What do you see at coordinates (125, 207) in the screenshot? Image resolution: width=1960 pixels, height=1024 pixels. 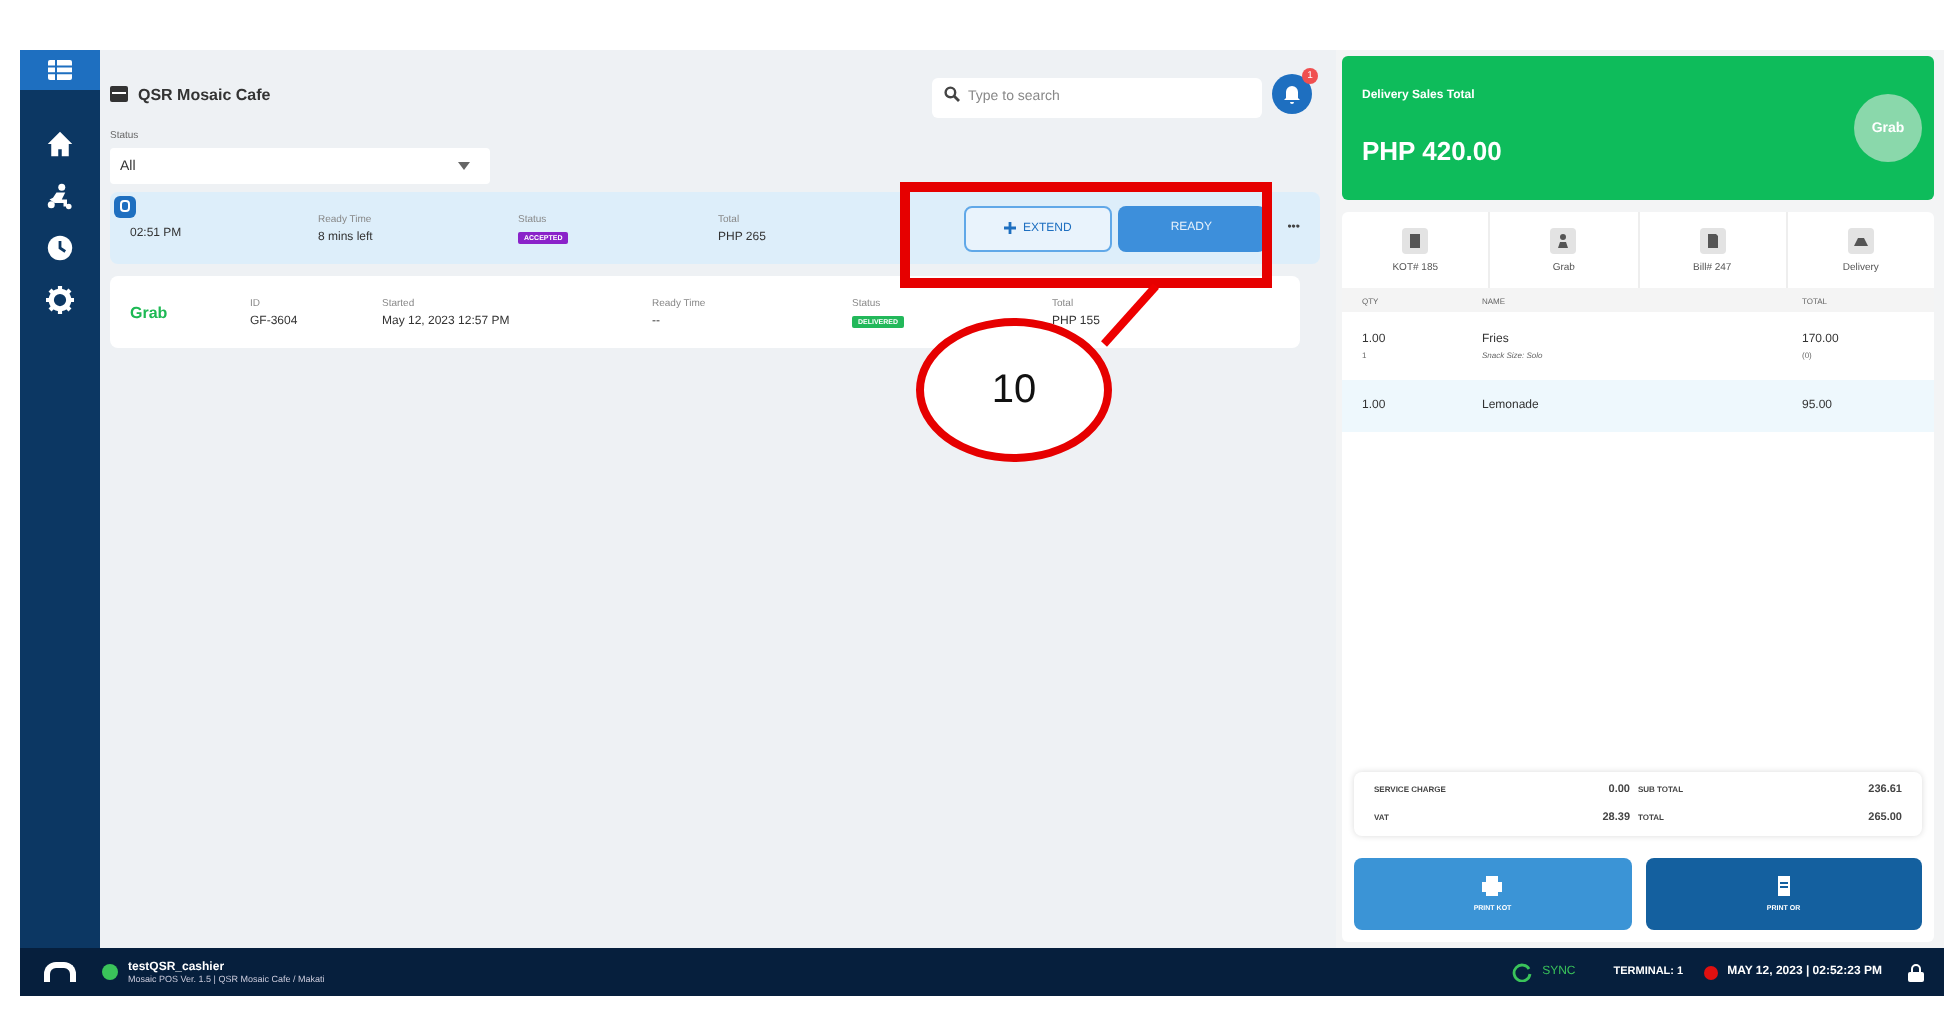 I see `order-type-icon` at bounding box center [125, 207].